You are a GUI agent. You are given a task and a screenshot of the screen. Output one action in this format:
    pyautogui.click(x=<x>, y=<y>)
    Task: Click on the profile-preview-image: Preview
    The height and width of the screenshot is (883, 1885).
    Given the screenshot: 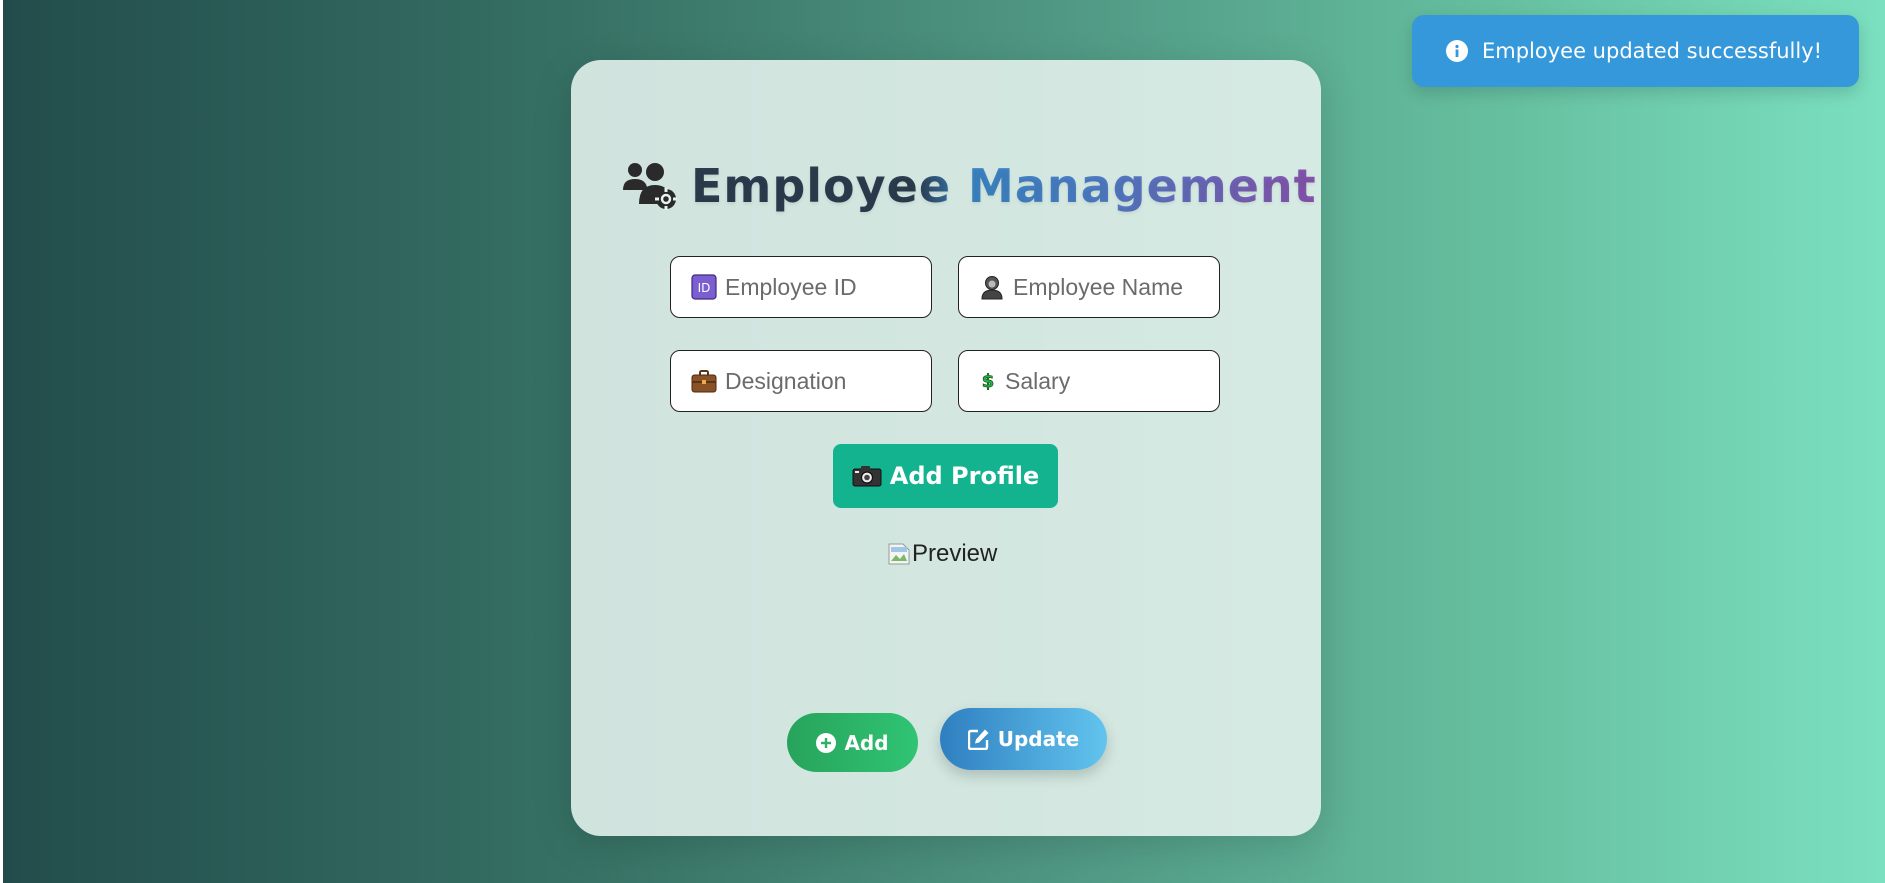 What is the action you would take?
    pyautogui.click(x=941, y=554)
    